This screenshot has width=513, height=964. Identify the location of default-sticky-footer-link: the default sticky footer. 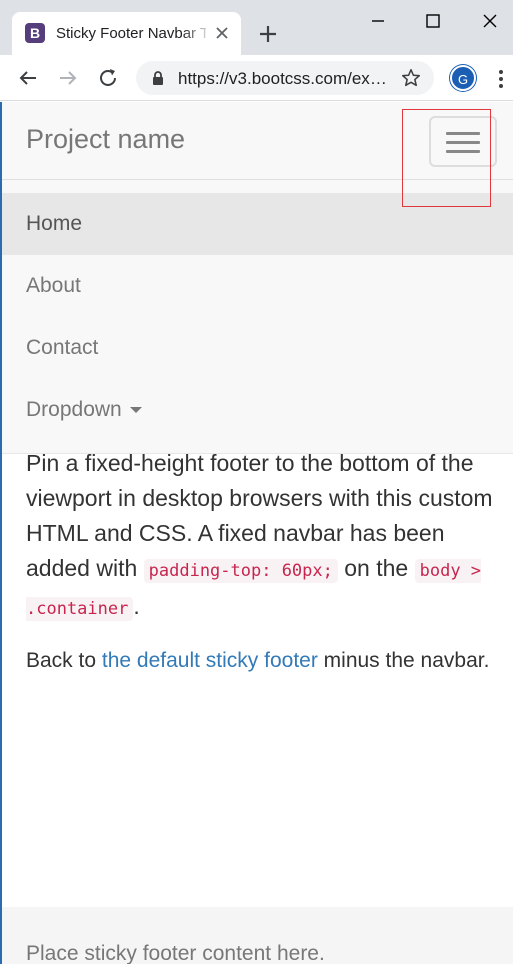
(210, 660).